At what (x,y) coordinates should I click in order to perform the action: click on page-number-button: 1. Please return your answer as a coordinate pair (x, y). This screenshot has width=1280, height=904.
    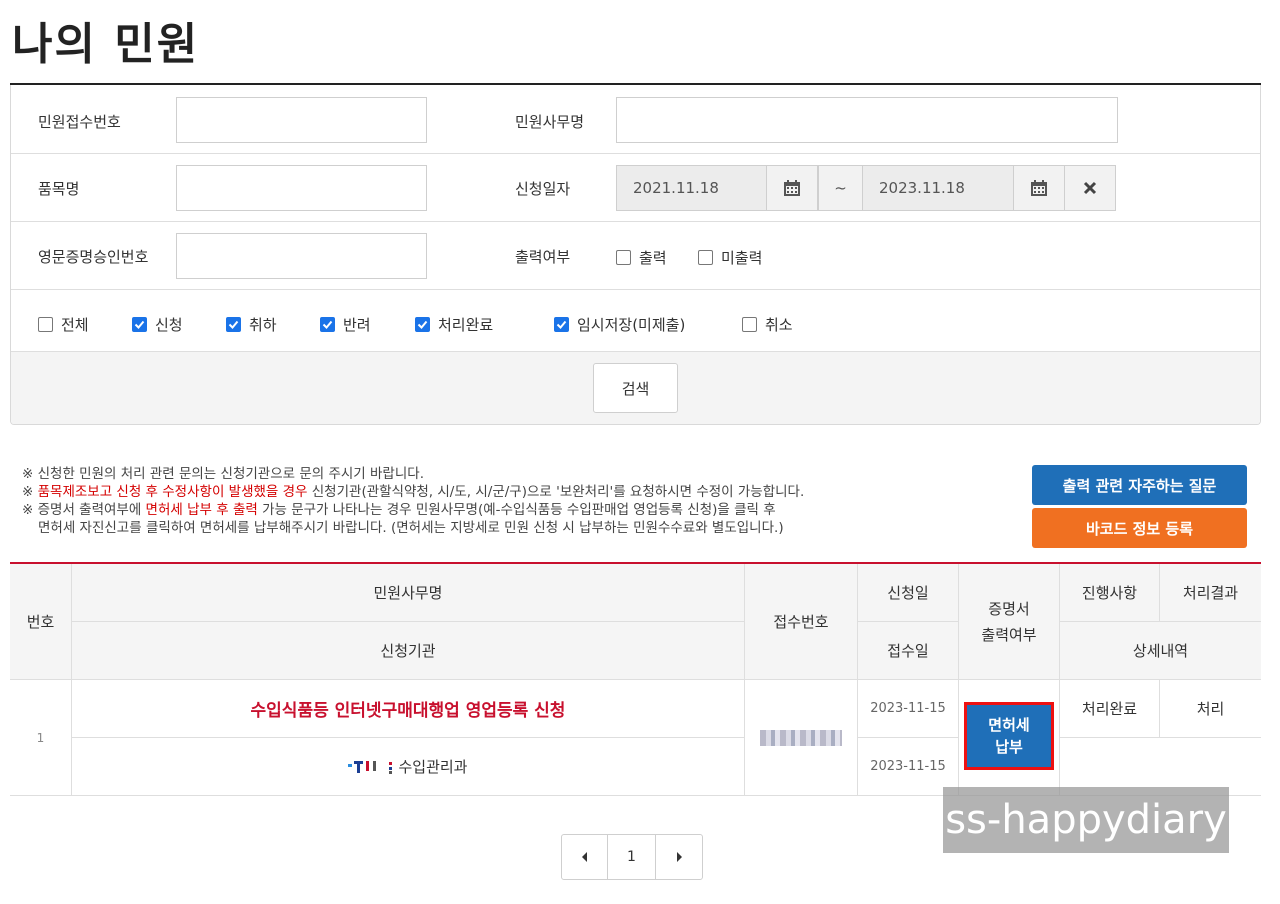
    Looking at the image, I should click on (632, 857).